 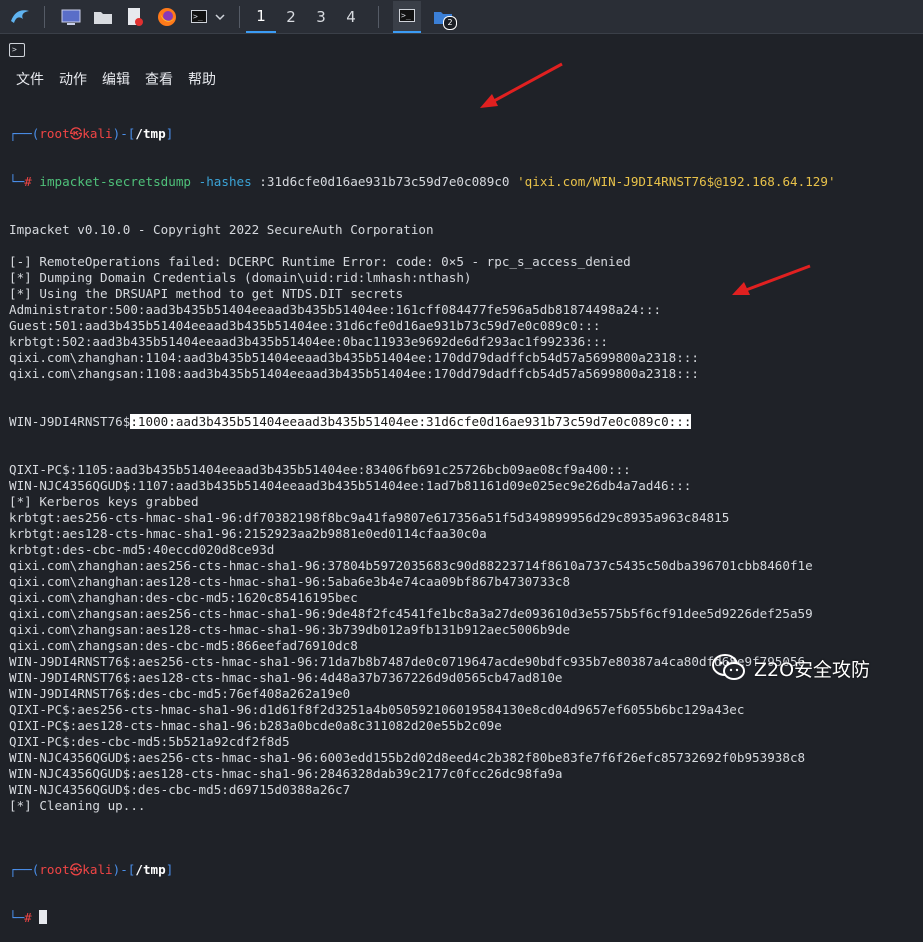 What do you see at coordinates (116, 79) in the screenshot?
I see `menu-edit: 编辑` at bounding box center [116, 79].